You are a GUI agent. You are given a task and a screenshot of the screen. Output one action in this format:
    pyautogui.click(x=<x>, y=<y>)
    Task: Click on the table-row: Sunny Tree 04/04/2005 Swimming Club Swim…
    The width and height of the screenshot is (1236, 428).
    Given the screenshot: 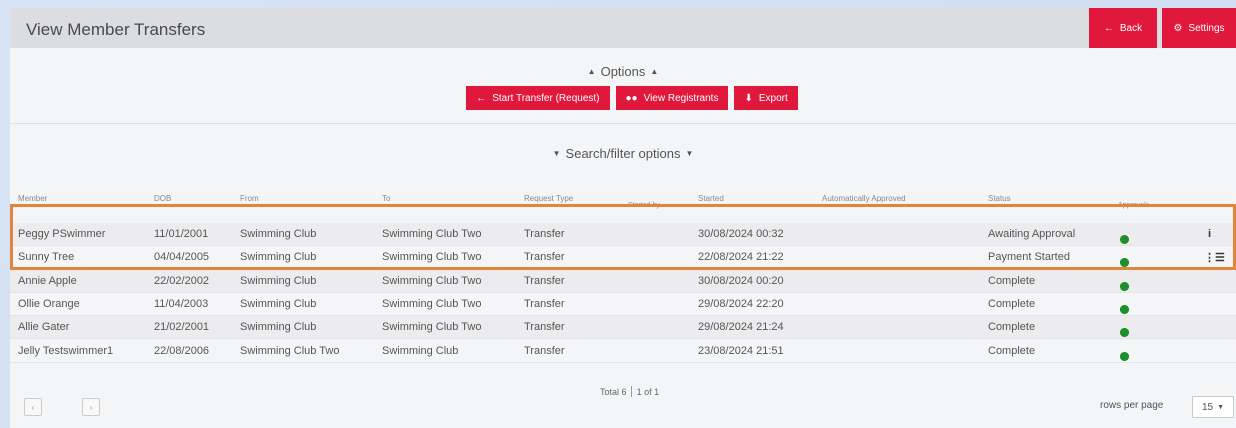 What is the action you would take?
    pyautogui.click(x=623, y=257)
    